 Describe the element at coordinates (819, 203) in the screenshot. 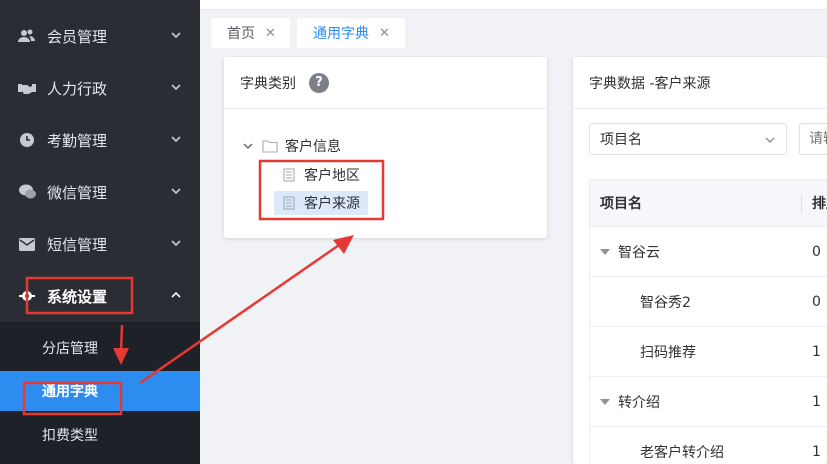

I see `column-header-order: 排序` at that location.